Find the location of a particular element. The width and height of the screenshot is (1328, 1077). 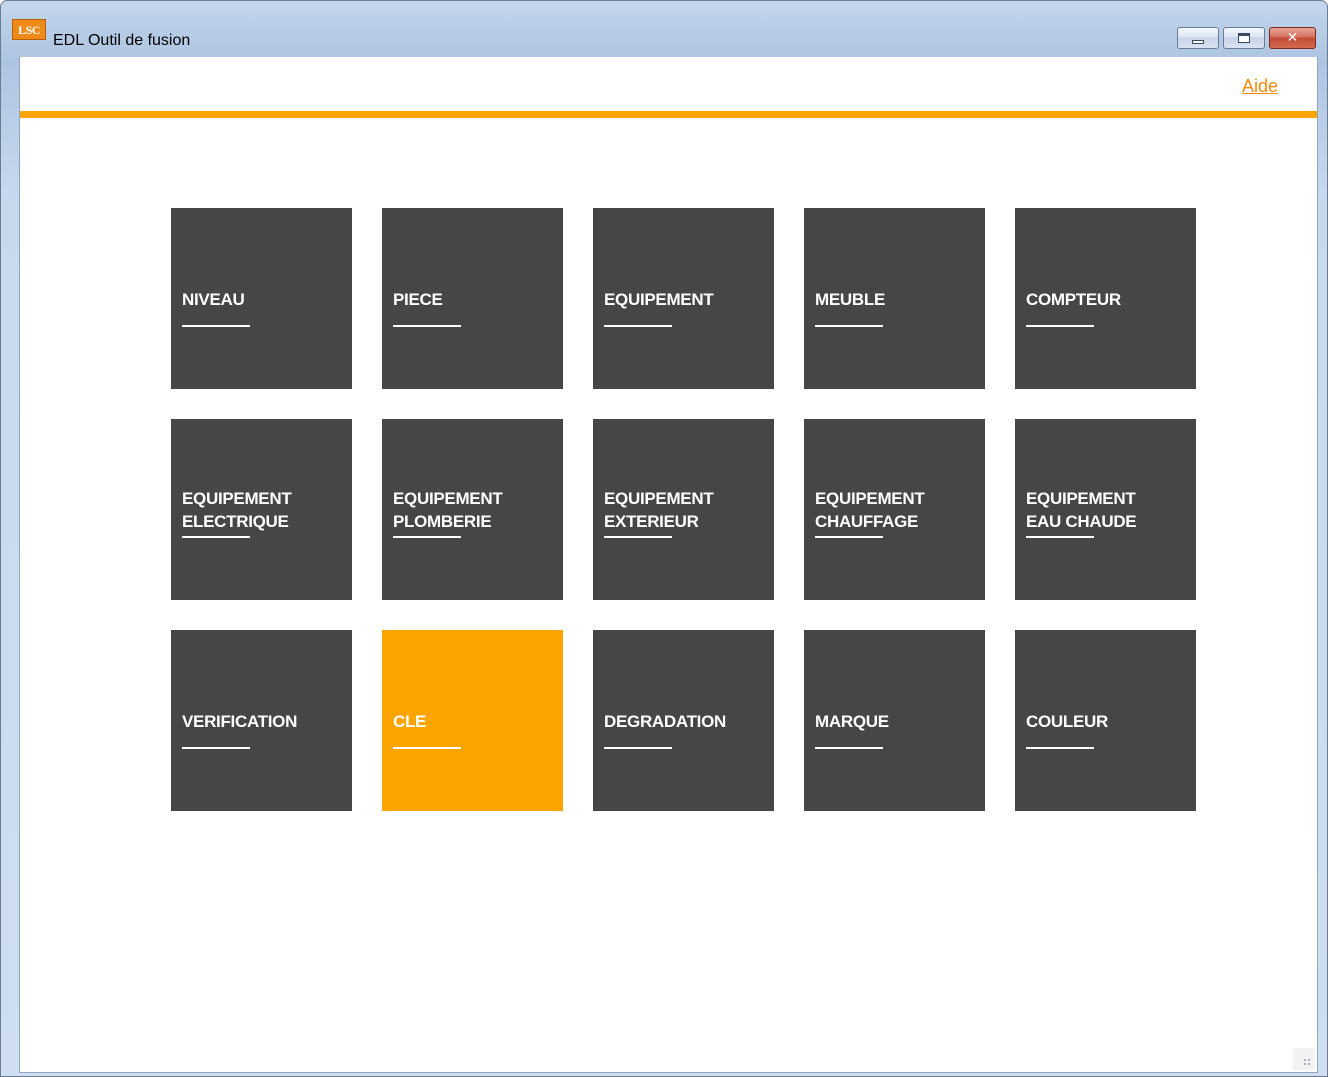

tile-equipement-electrique: EQUIPEMENT ELECTRIQUE is located at coordinates (261, 509).